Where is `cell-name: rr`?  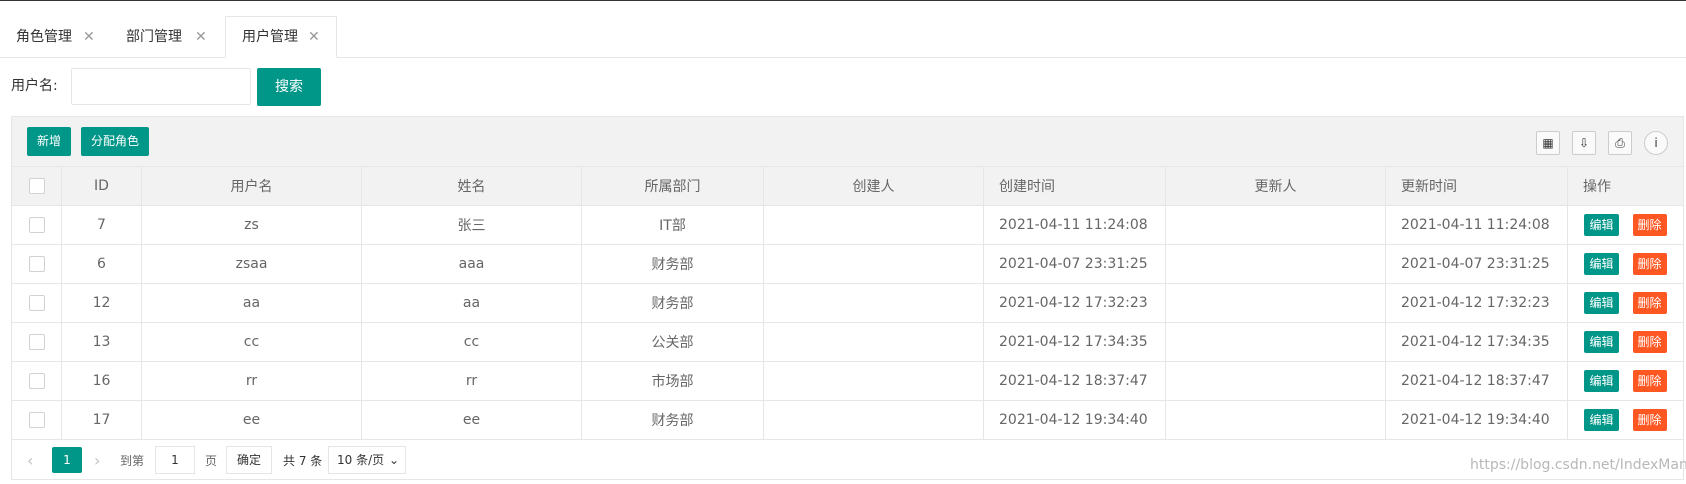
cell-name: rr is located at coordinates (472, 381).